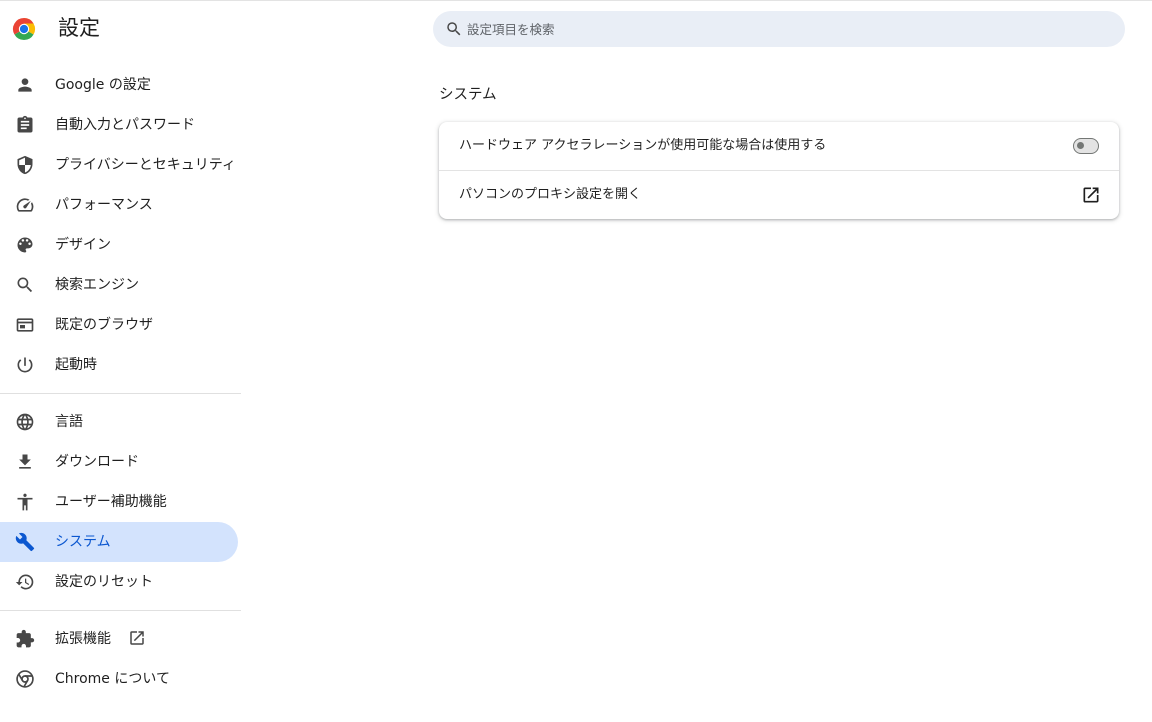 The width and height of the screenshot is (1152, 722). What do you see at coordinates (643, 145) in the screenshot?
I see `hardware-acceleration-label: ハードウェア アクセラレーションが使用可能な場合は使用する` at bounding box center [643, 145].